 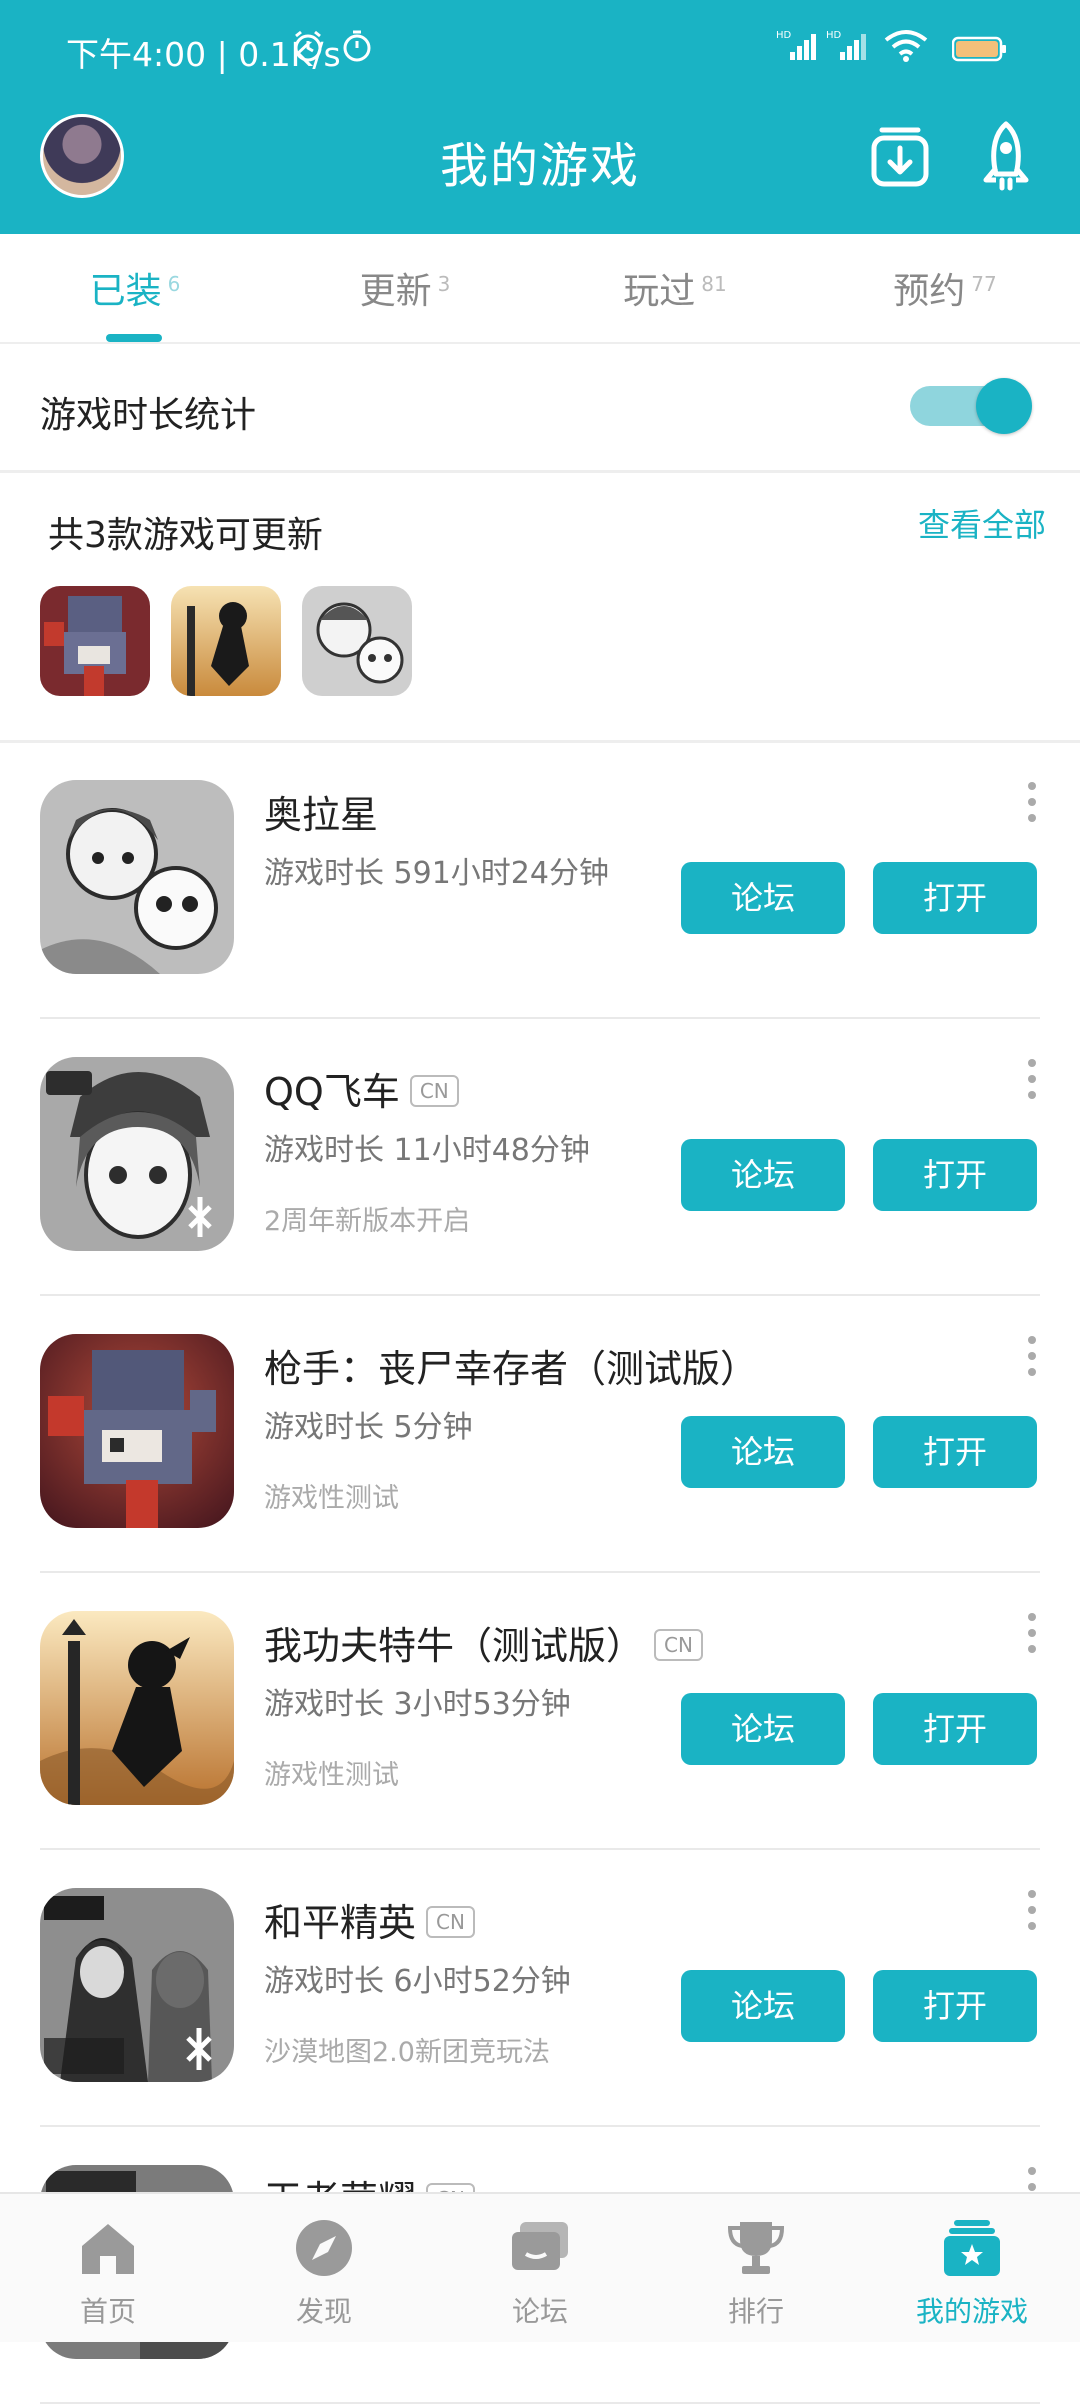 What do you see at coordinates (540, 2246) in the screenshot?
I see `chat-icon` at bounding box center [540, 2246].